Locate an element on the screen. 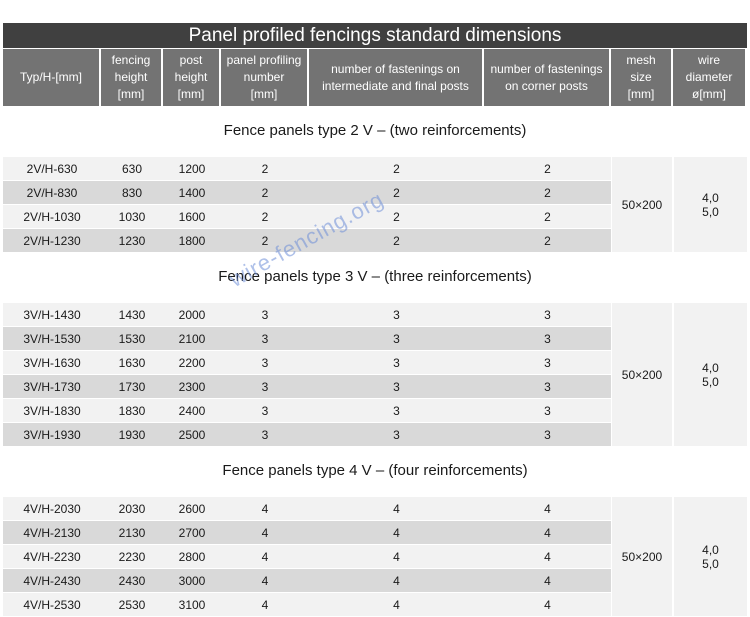  cell-type: 3V/H-1730 is located at coordinates (52, 386).